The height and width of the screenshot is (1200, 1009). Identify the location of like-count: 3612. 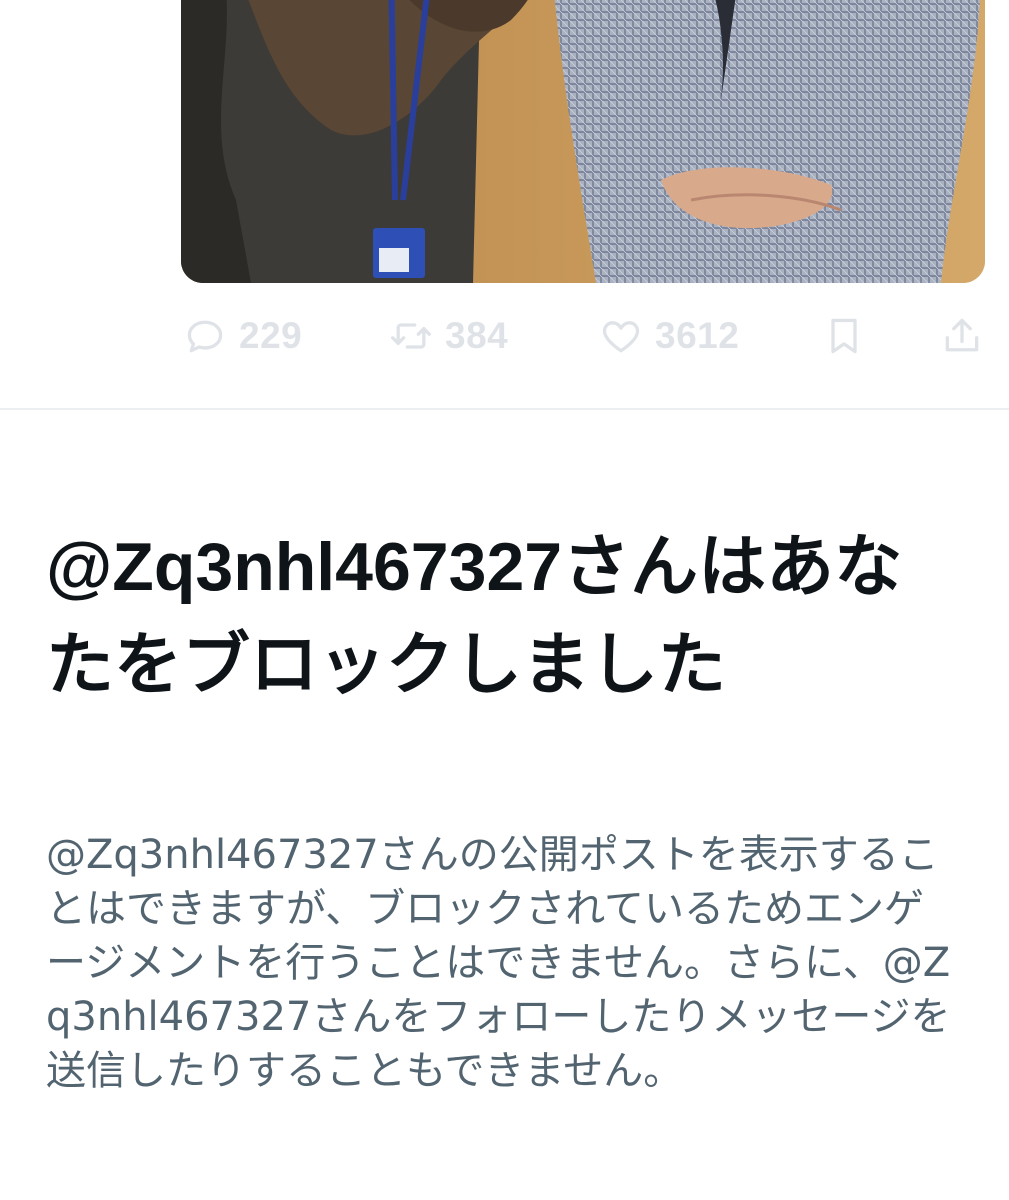
(697, 335).